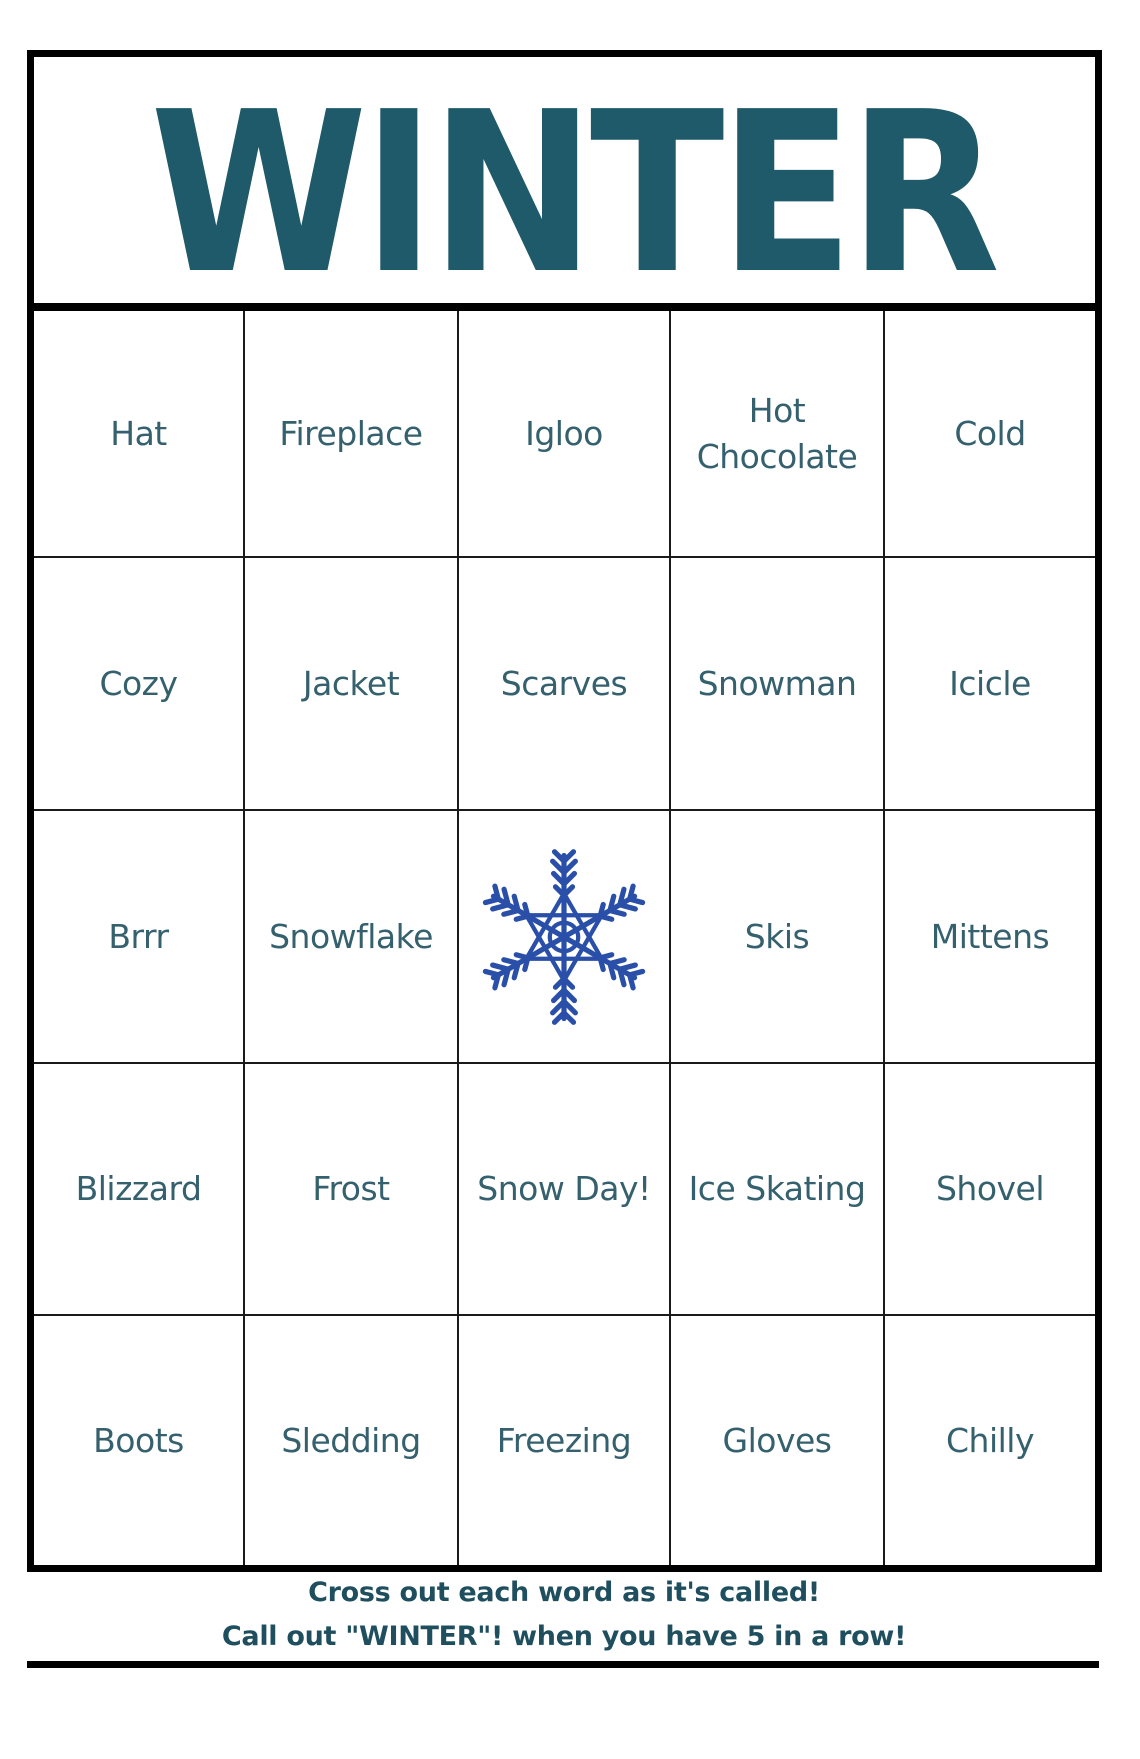 Image resolution: width=1140 pixels, height=1759 pixels. I want to click on bingo-cell: Snowflake, so click(352, 937).